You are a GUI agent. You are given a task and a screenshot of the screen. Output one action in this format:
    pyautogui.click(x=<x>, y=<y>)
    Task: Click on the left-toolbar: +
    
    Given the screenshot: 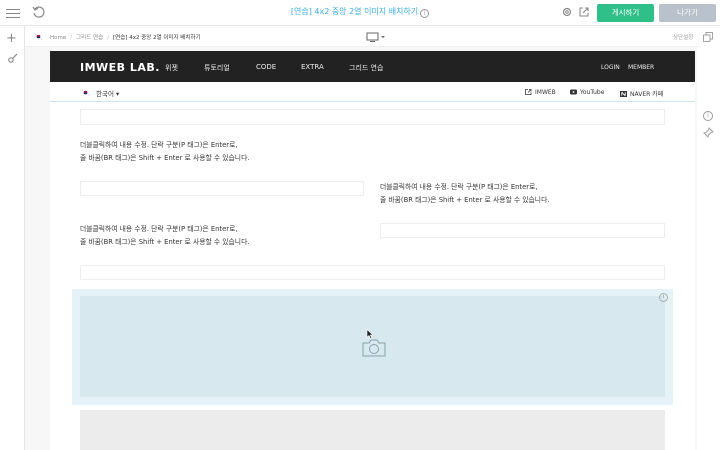 What is the action you would take?
    pyautogui.click(x=12, y=238)
    